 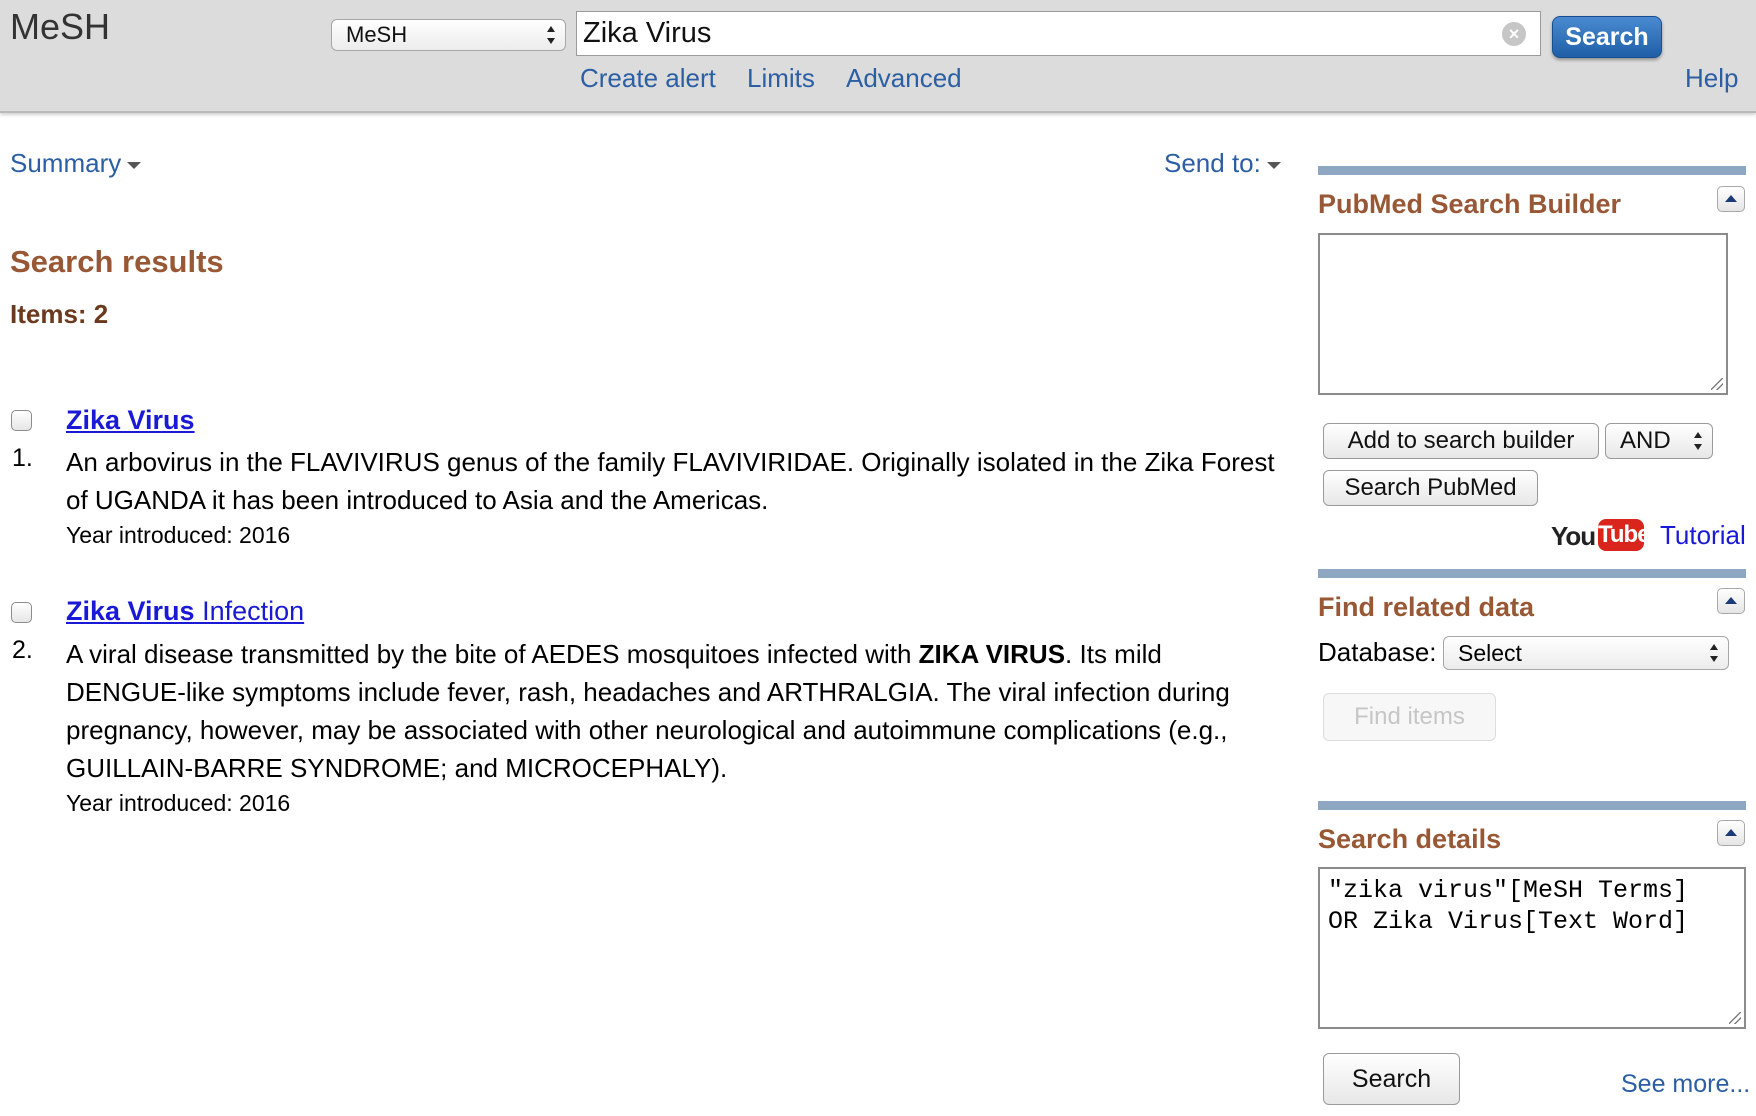 What do you see at coordinates (1430, 488) in the screenshot?
I see `search-pubmed-button: Search PubMed` at bounding box center [1430, 488].